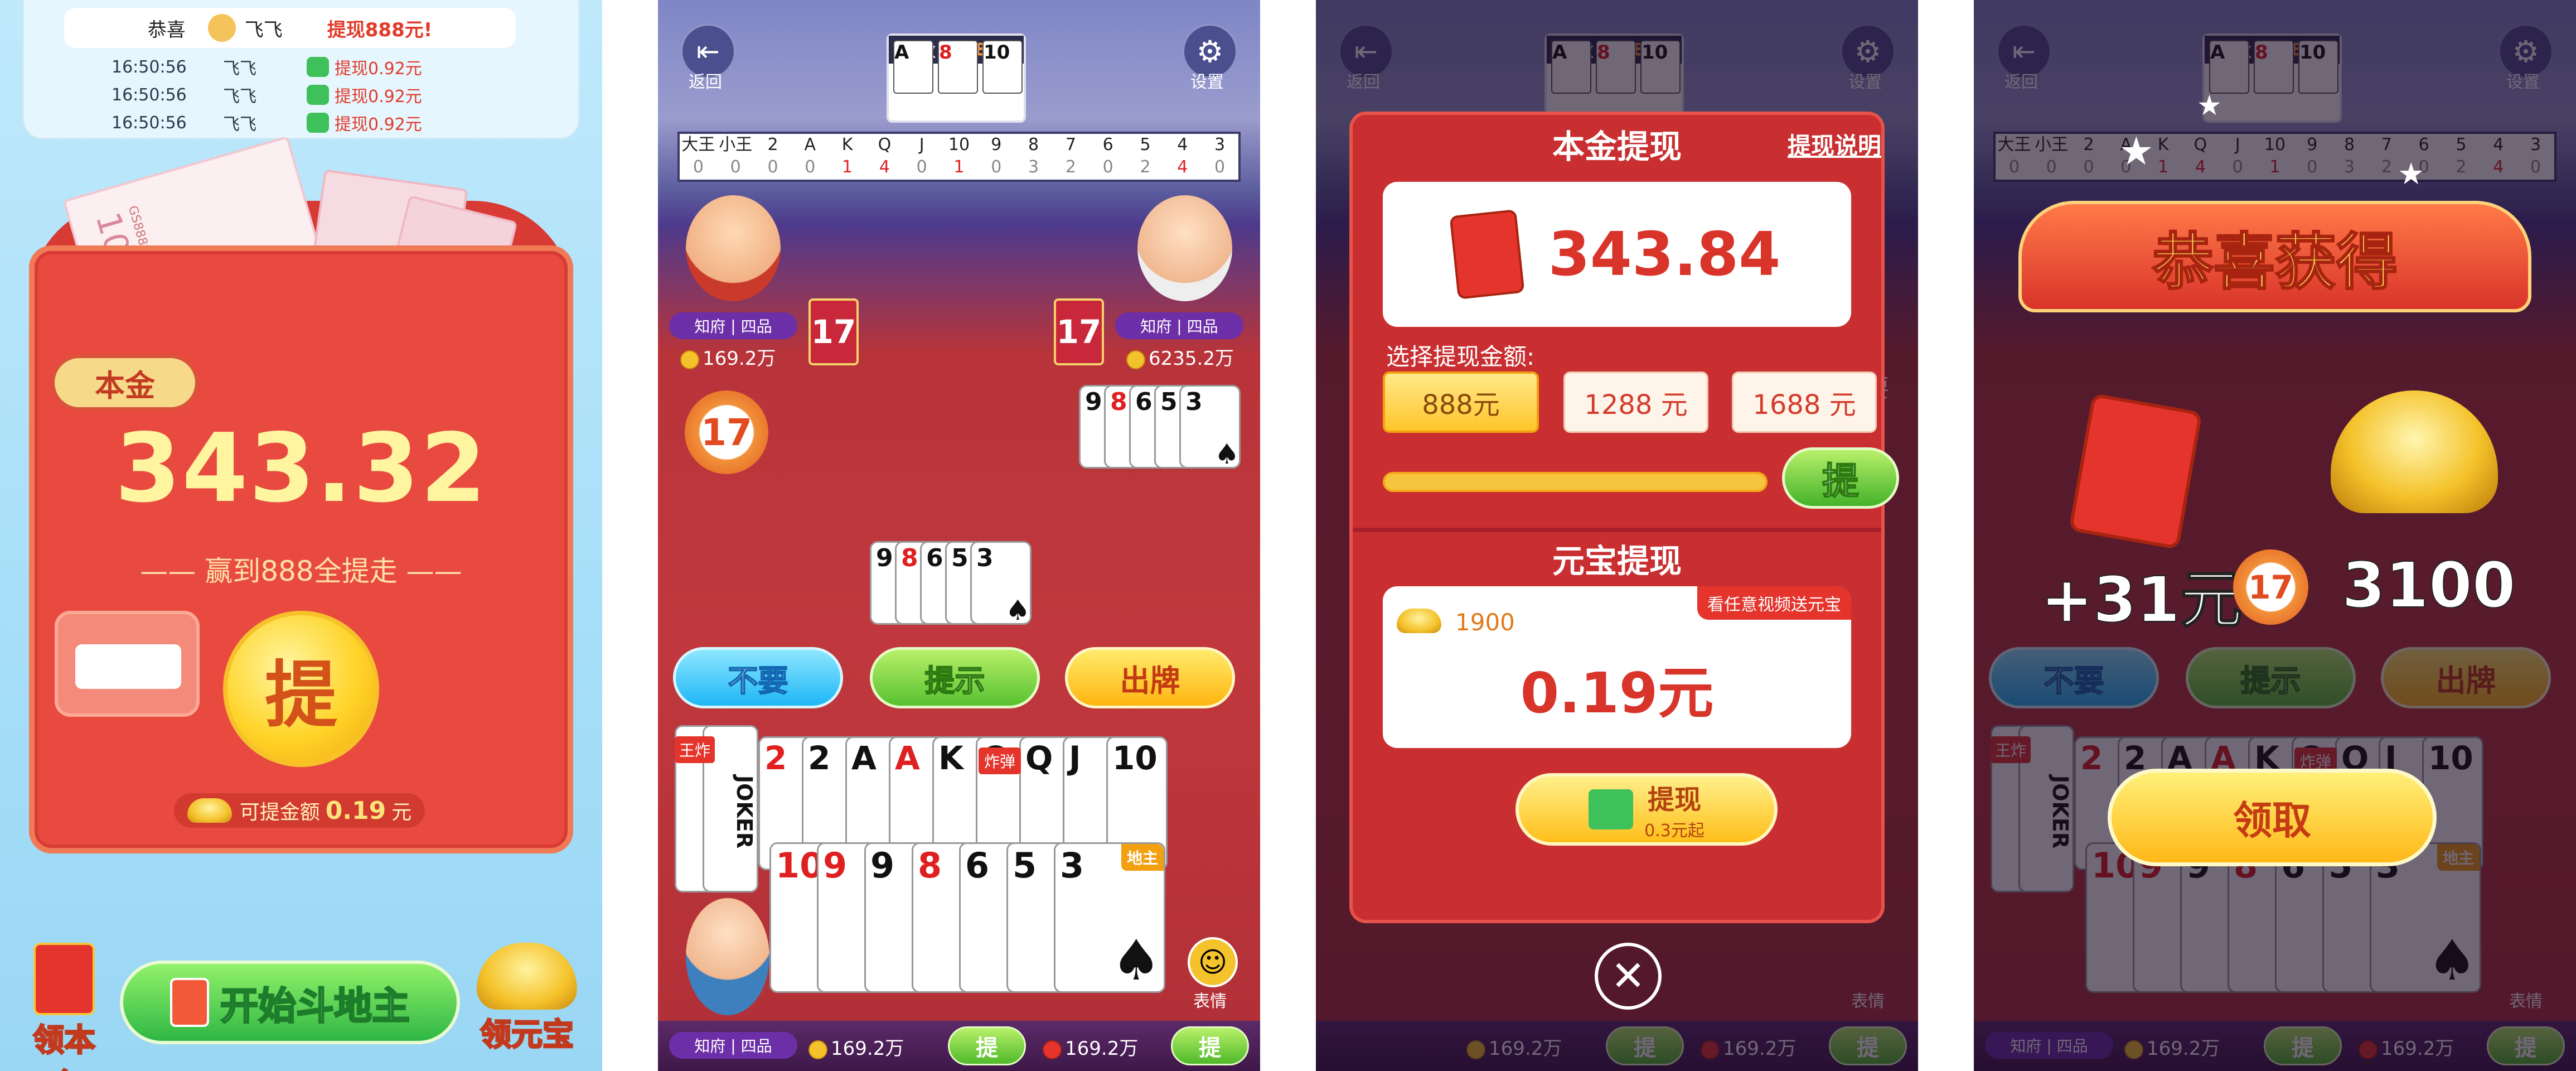  I want to click on ingot-box: 1900 看任意视频送元宝 0.19元, so click(1617, 667).